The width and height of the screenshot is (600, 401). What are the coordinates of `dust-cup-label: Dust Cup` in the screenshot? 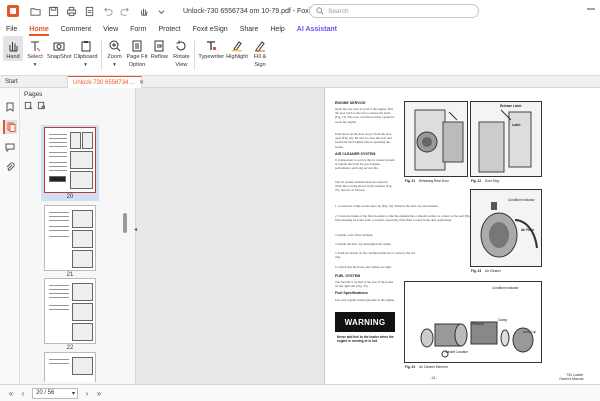 It's located at (530, 332).